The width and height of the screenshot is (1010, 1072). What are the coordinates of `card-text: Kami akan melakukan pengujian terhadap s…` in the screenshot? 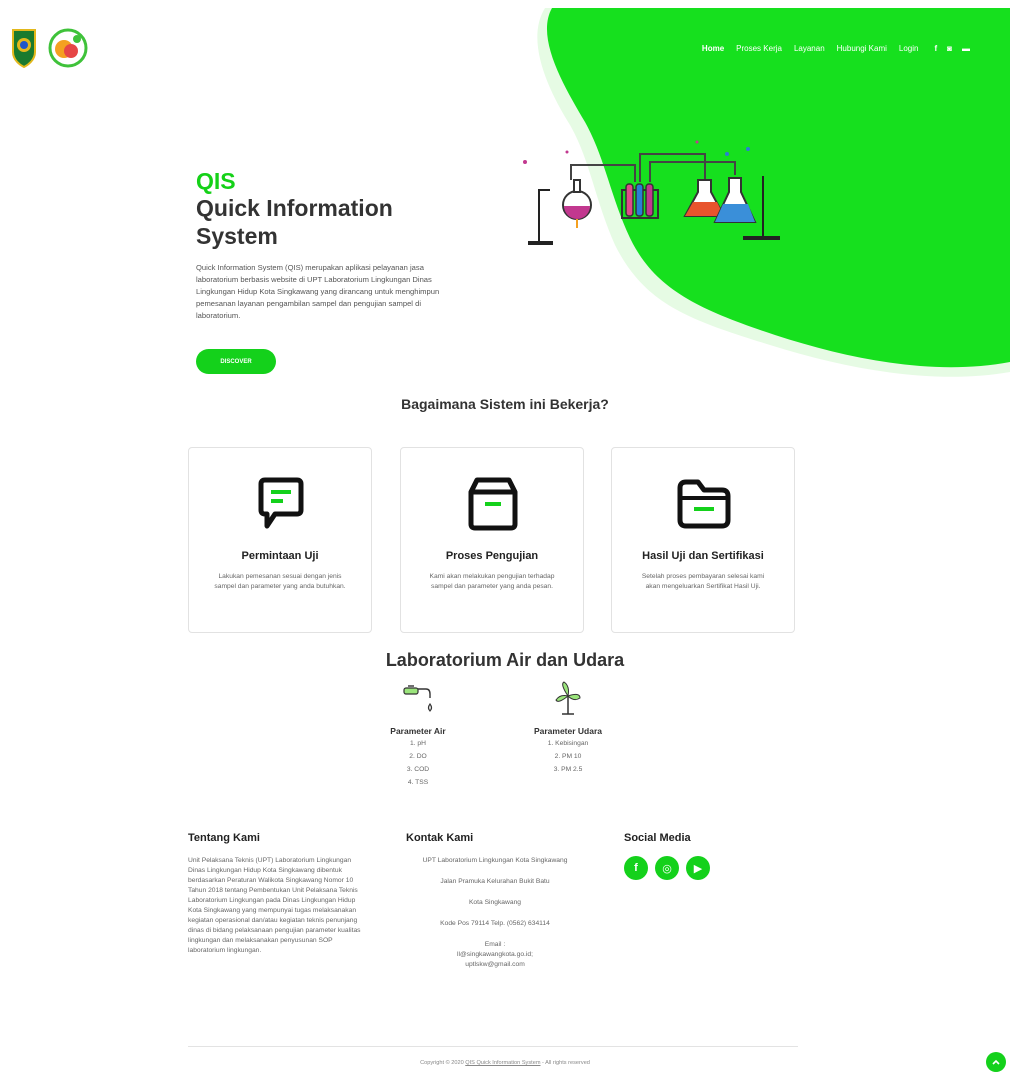 It's located at (492, 581).